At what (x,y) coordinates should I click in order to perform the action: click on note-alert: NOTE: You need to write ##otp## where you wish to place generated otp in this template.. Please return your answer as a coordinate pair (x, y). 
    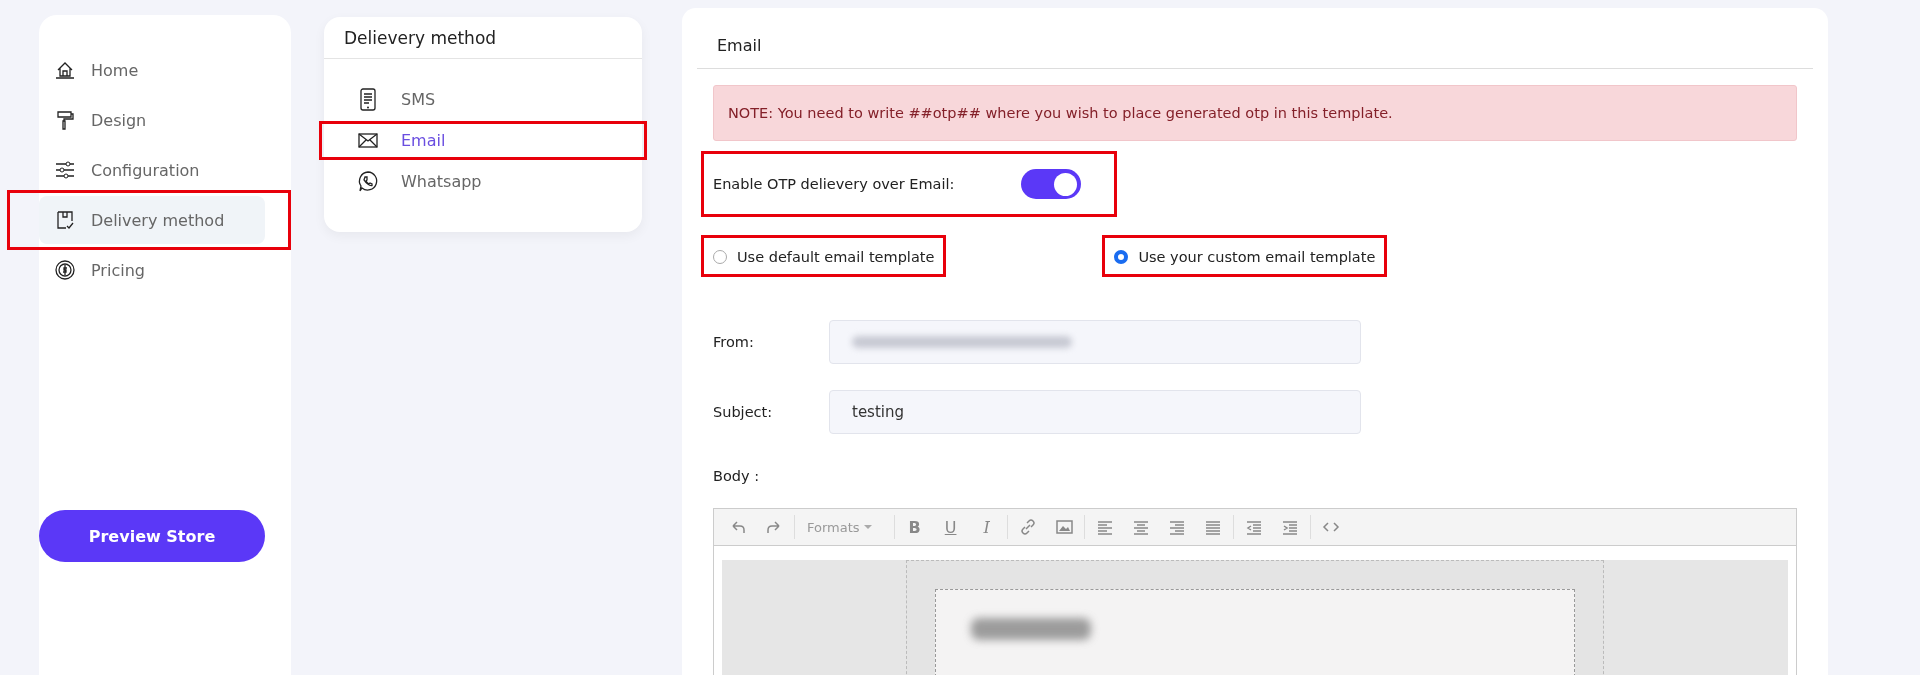
    Looking at the image, I should click on (1255, 113).